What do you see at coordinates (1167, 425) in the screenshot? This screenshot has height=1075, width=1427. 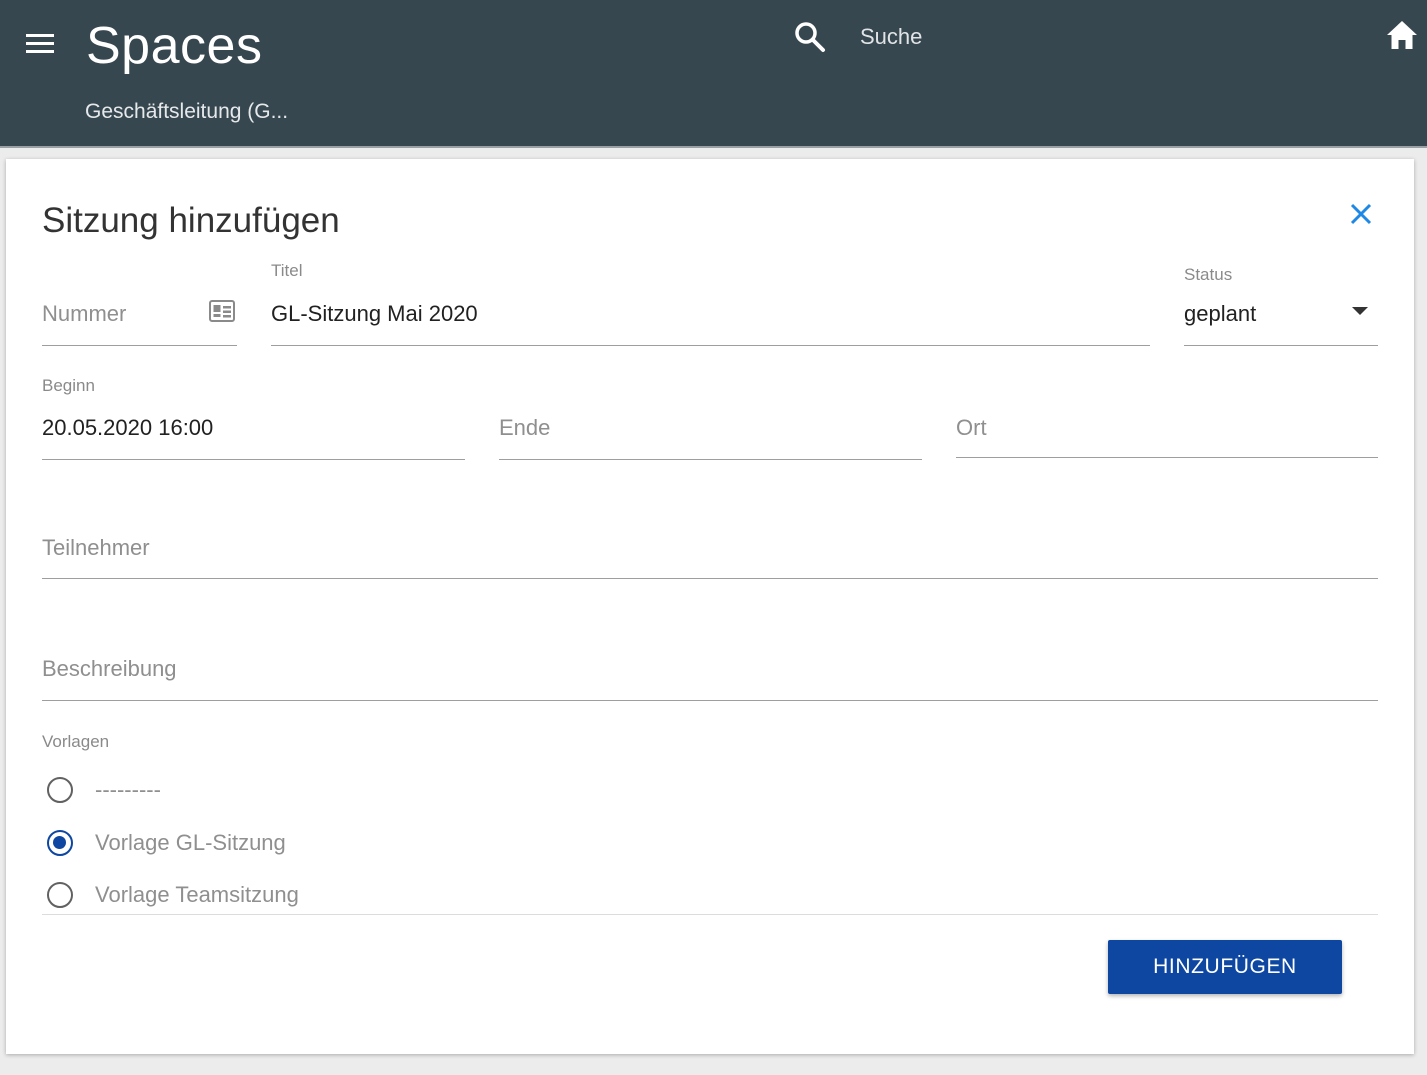 I see `ort-field: Ort` at bounding box center [1167, 425].